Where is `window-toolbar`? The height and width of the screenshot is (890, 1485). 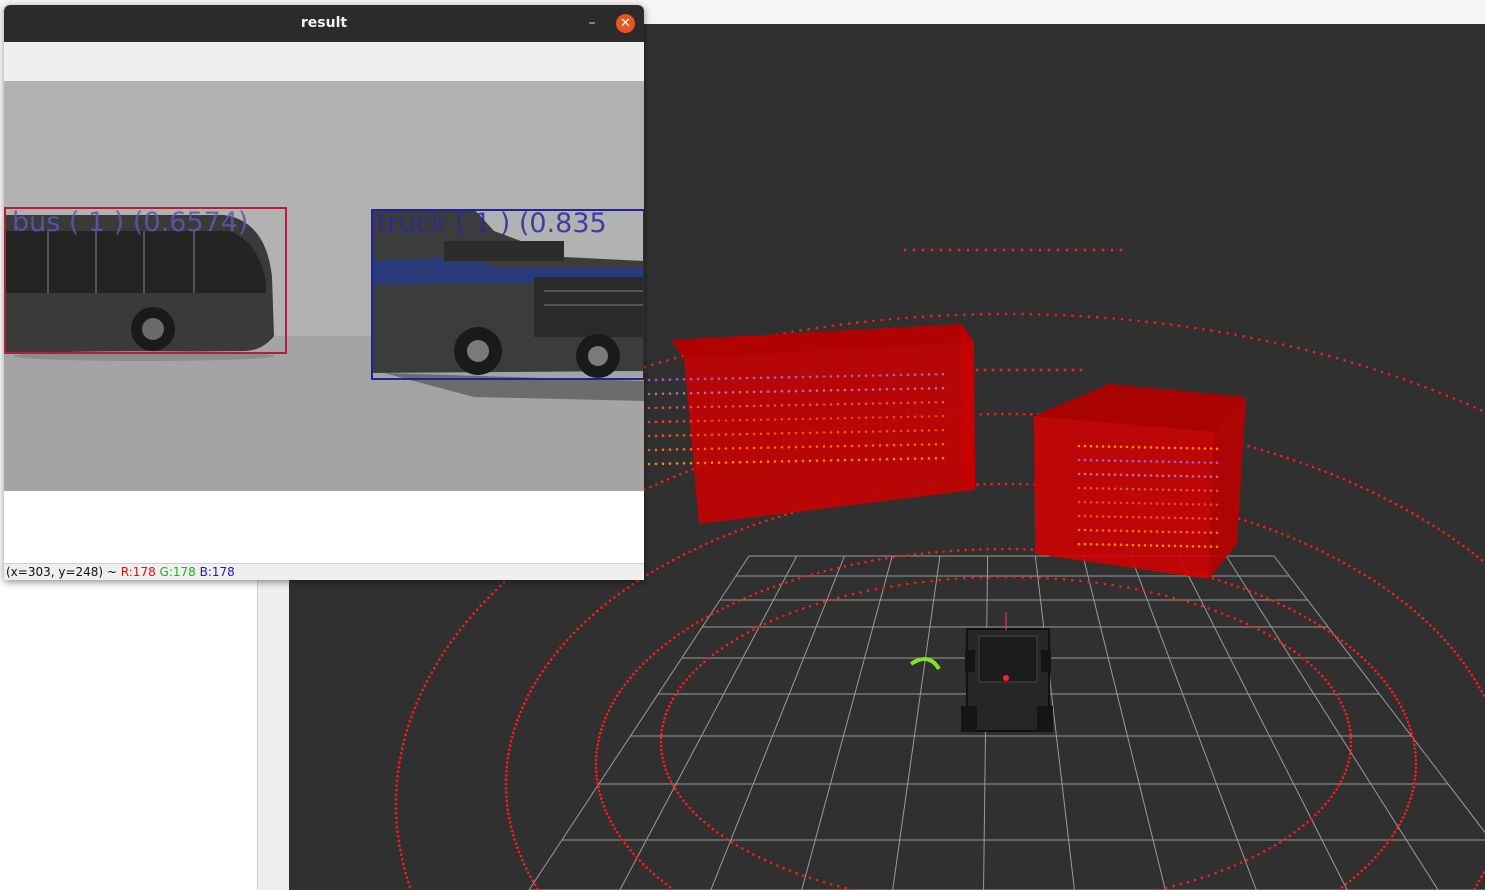
window-toolbar is located at coordinates (324, 61).